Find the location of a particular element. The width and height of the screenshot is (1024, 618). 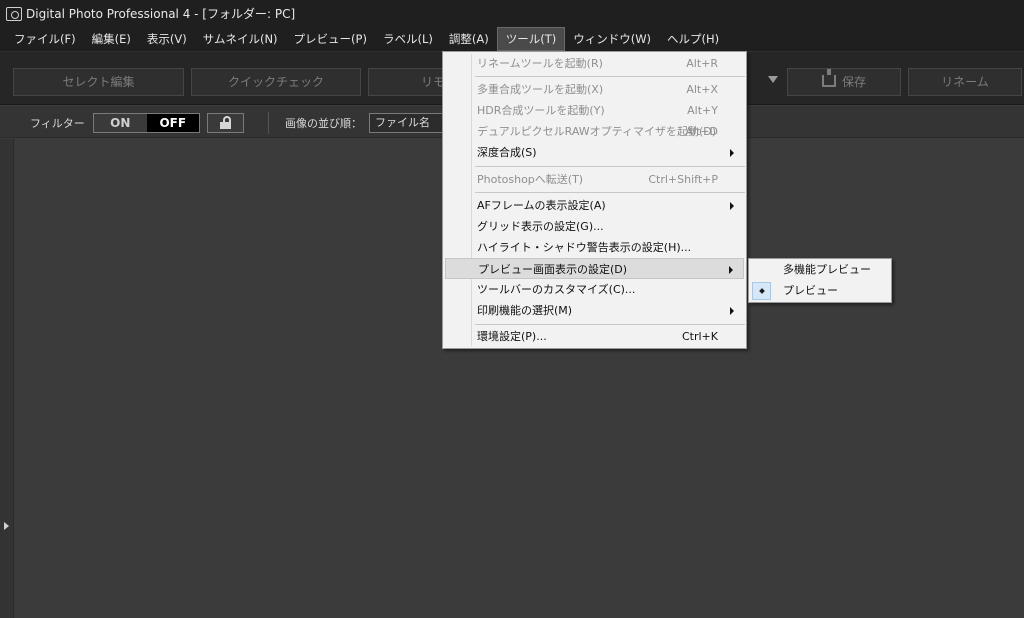

menu-item-depth-compositing: 深度合成(S) is located at coordinates (594, 152).